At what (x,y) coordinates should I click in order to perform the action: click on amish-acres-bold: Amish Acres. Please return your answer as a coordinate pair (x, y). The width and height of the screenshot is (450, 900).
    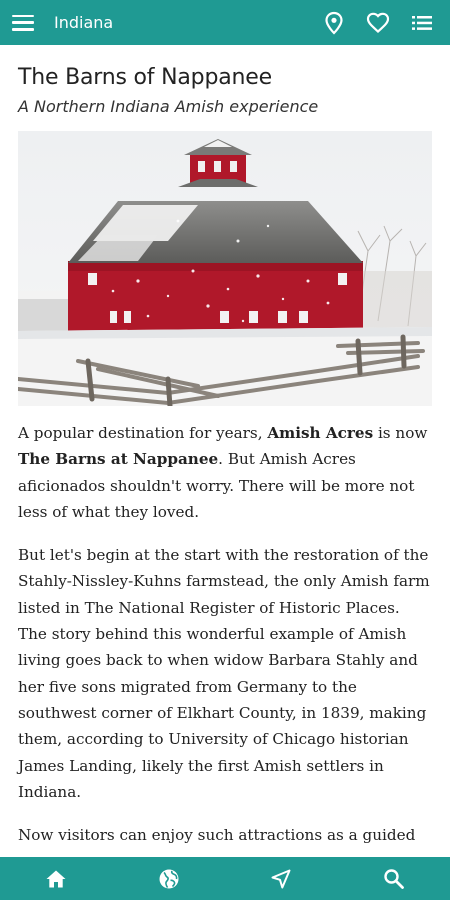
    Looking at the image, I should click on (320, 433).